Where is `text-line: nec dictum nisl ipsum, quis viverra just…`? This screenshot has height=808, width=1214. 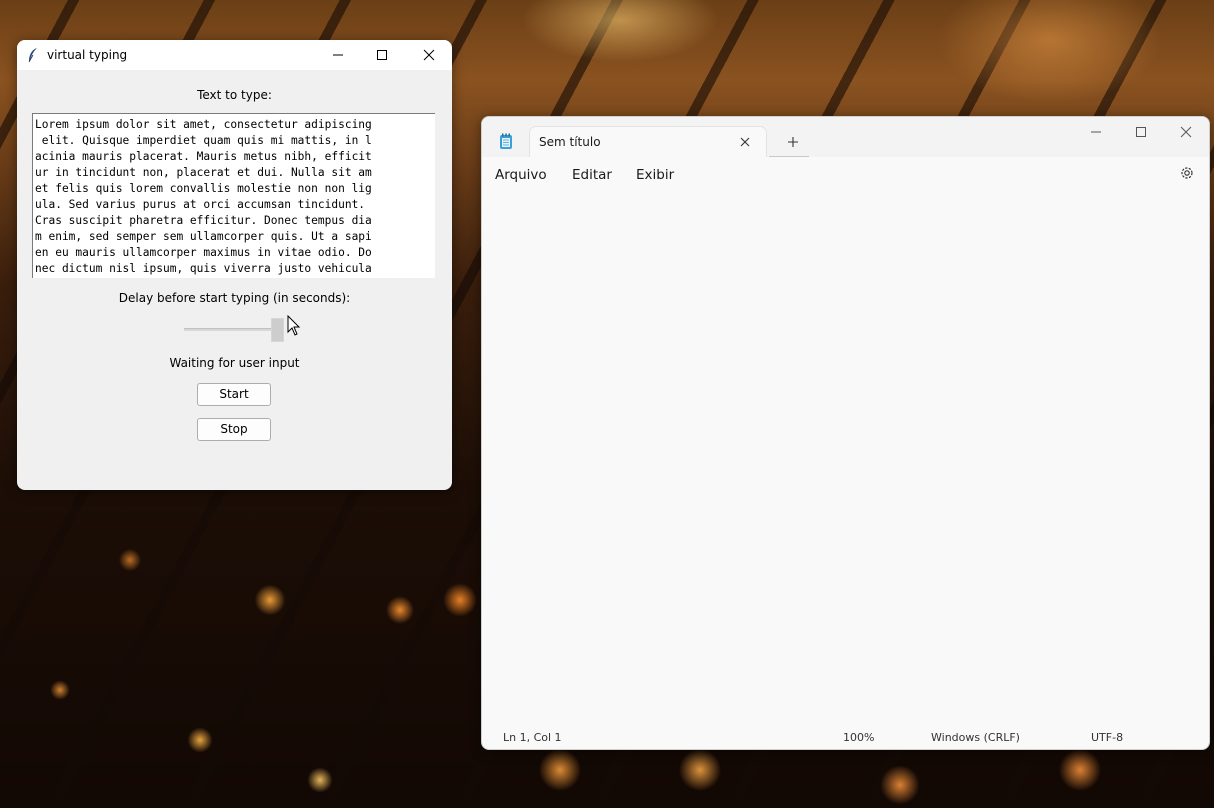
text-line: nec dictum nisl ipsum, quis viverra just… is located at coordinates (203, 268).